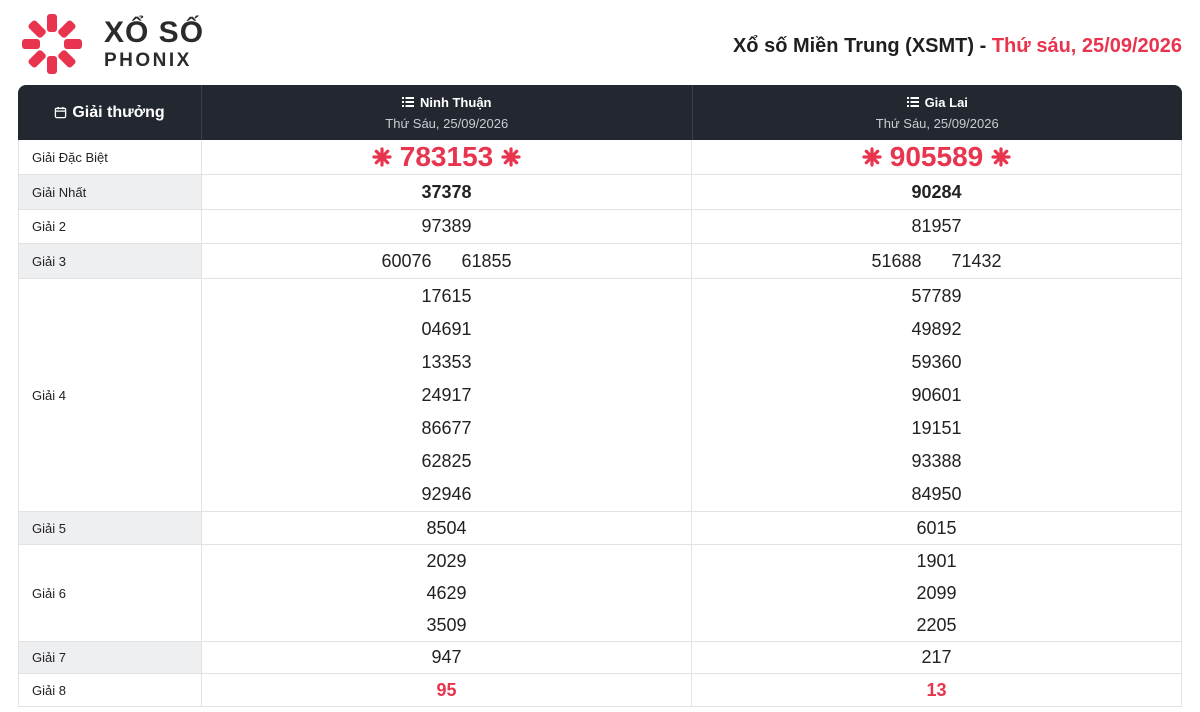 This screenshot has height=712, width=1200. I want to click on result-cell: 17615 04691 13353 24917 86677 62825 92946, so click(447, 395).